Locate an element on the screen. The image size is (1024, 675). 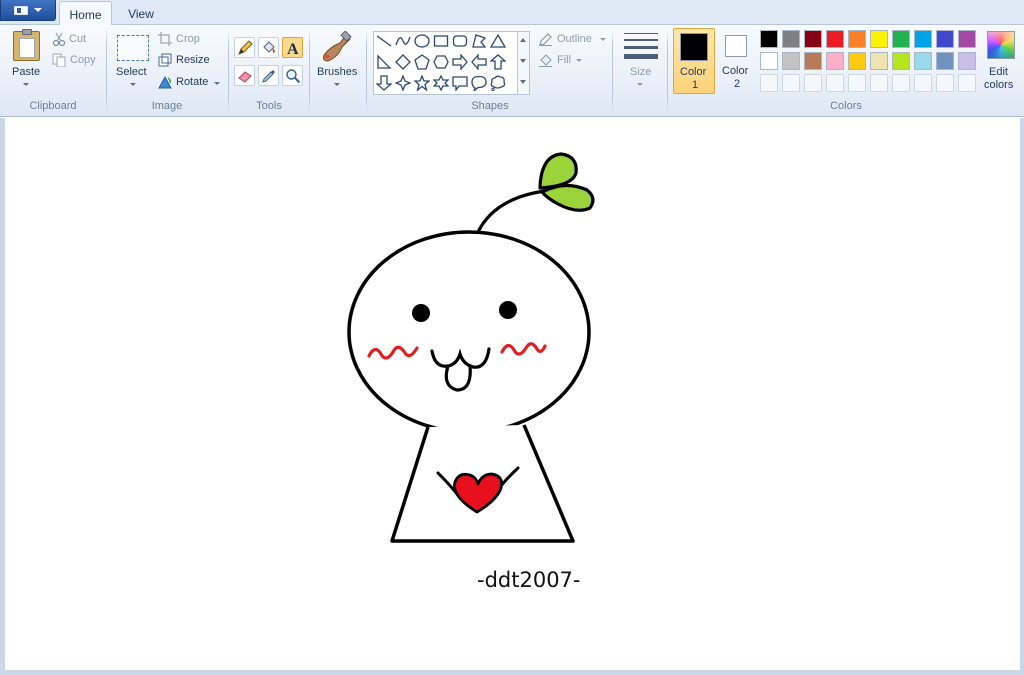
curve-shape is located at coordinates (403, 41).